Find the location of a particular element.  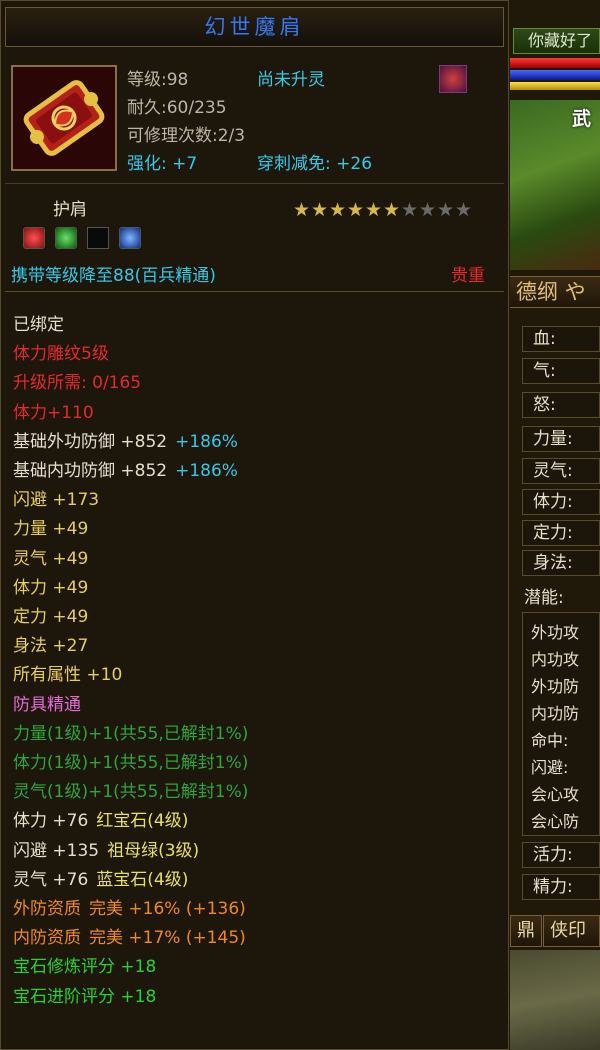

attribute-text: 基础外功防御 +852 is located at coordinates (90, 441).